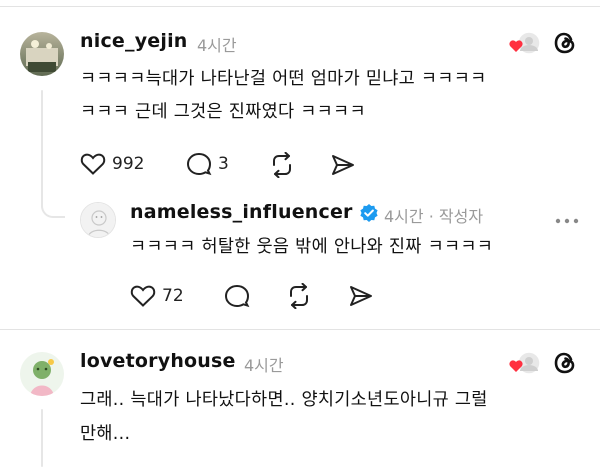 This screenshot has width=600, height=467. I want to click on reply-button: 3, so click(207, 164).